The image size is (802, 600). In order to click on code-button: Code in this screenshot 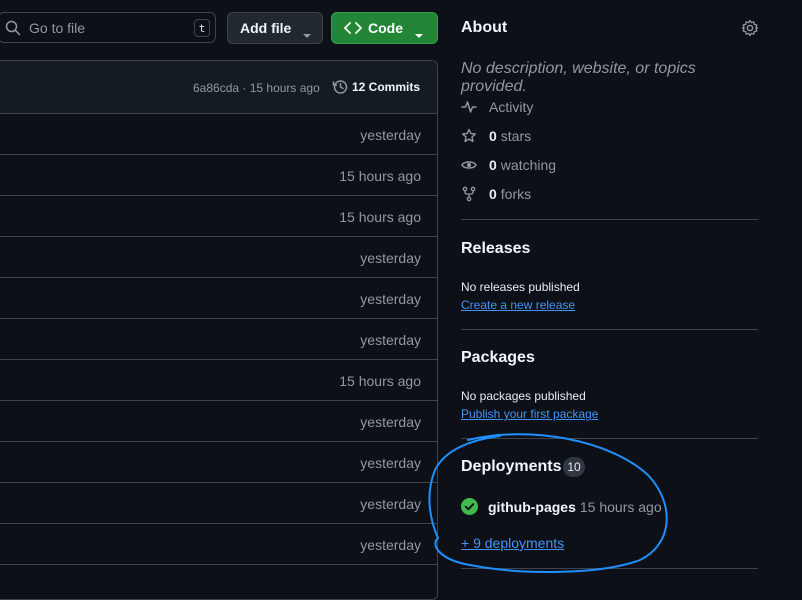, I will do `click(384, 28)`.